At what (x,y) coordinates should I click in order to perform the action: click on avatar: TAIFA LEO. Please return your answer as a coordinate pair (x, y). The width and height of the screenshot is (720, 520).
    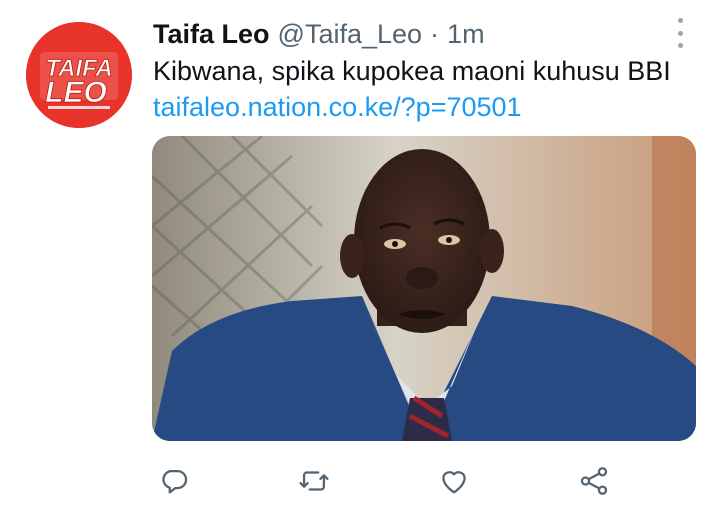
    Looking at the image, I should click on (79, 75).